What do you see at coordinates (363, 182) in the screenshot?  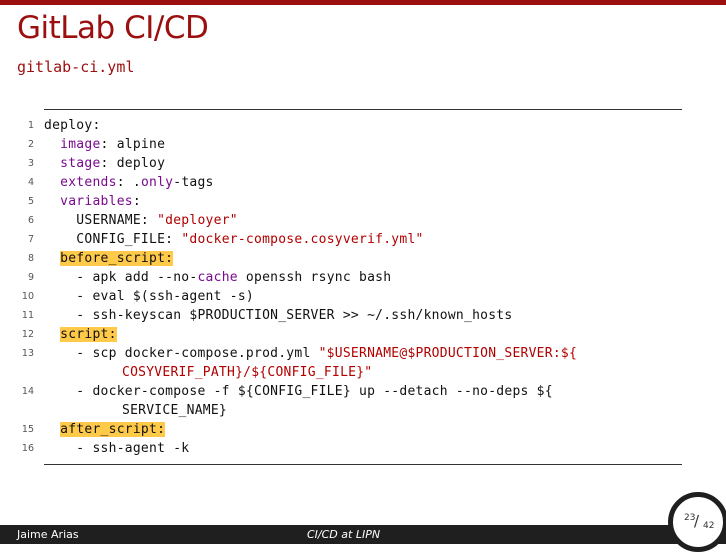 I see `code-line: 4 extends: .only-tags` at bounding box center [363, 182].